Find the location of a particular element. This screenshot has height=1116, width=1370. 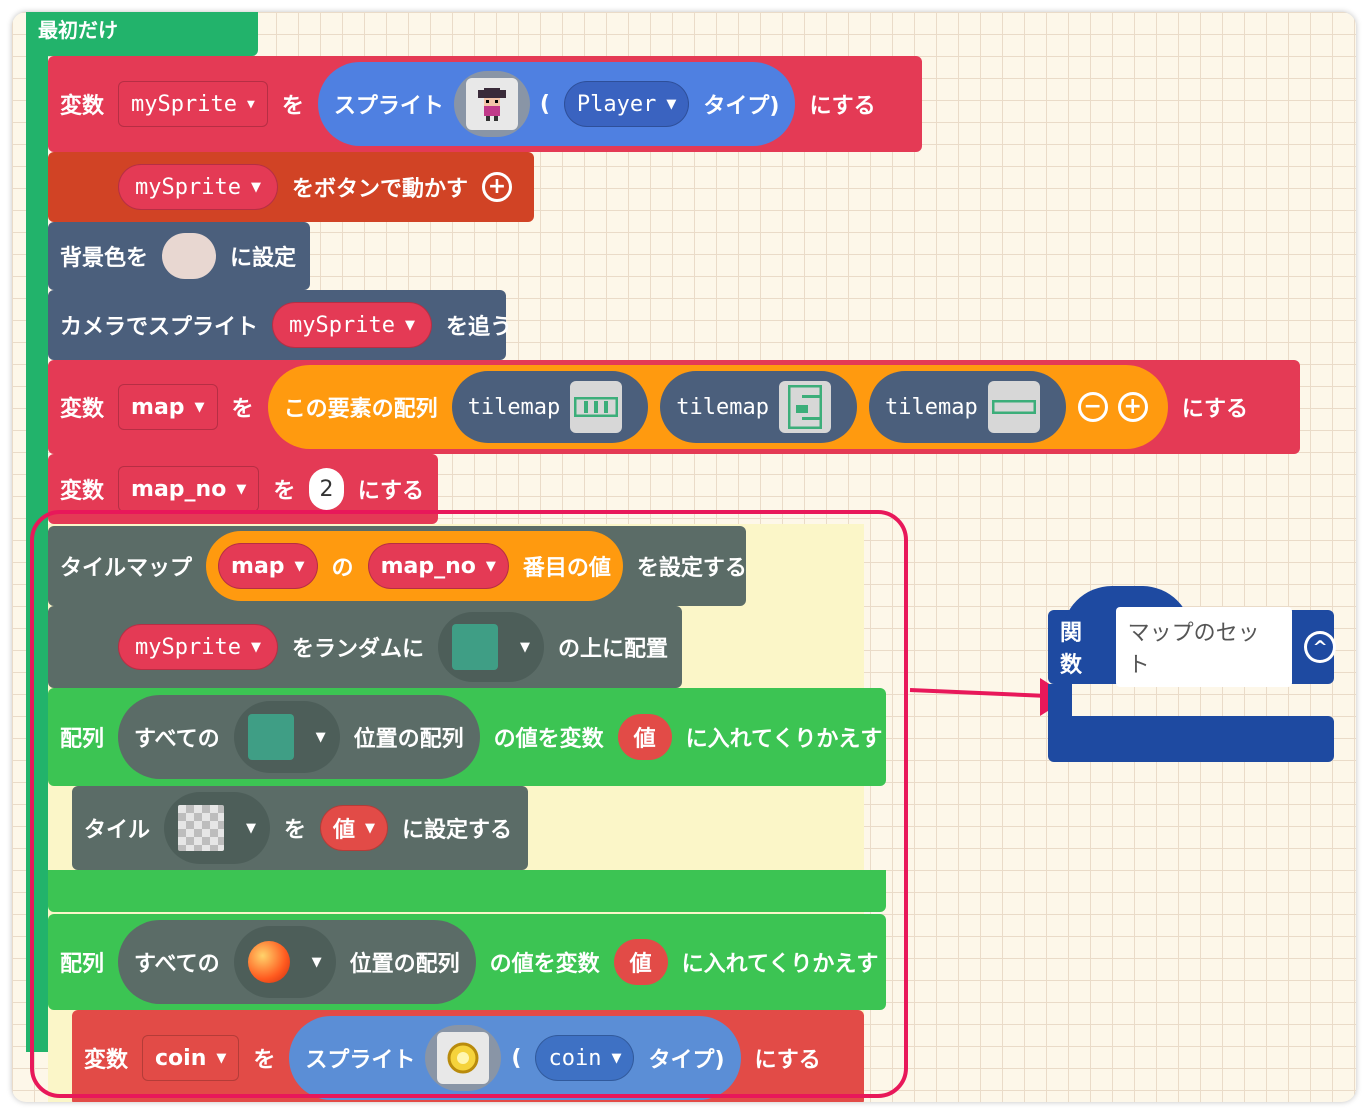

collapse-icon: ^ is located at coordinates (1320, 647).